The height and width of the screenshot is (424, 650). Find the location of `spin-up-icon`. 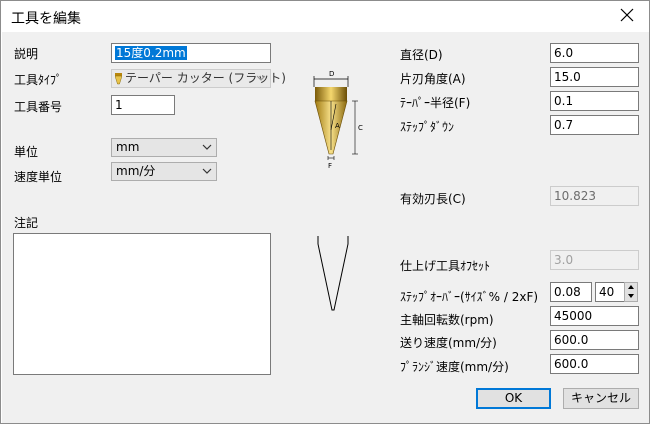

spin-up-icon is located at coordinates (631, 287).